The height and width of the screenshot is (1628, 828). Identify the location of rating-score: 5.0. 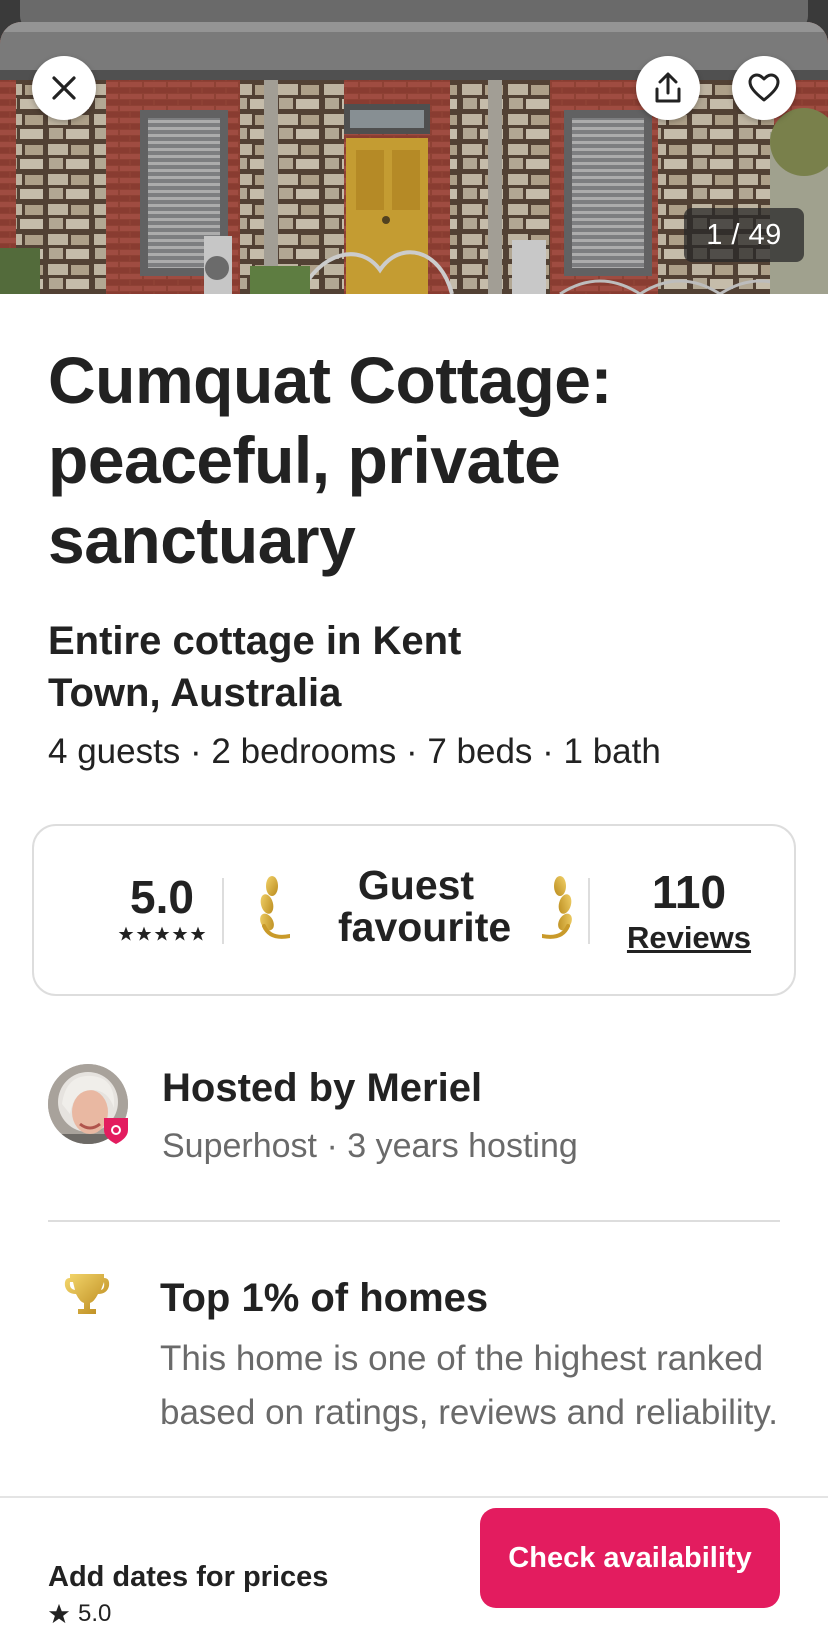
(162, 907).